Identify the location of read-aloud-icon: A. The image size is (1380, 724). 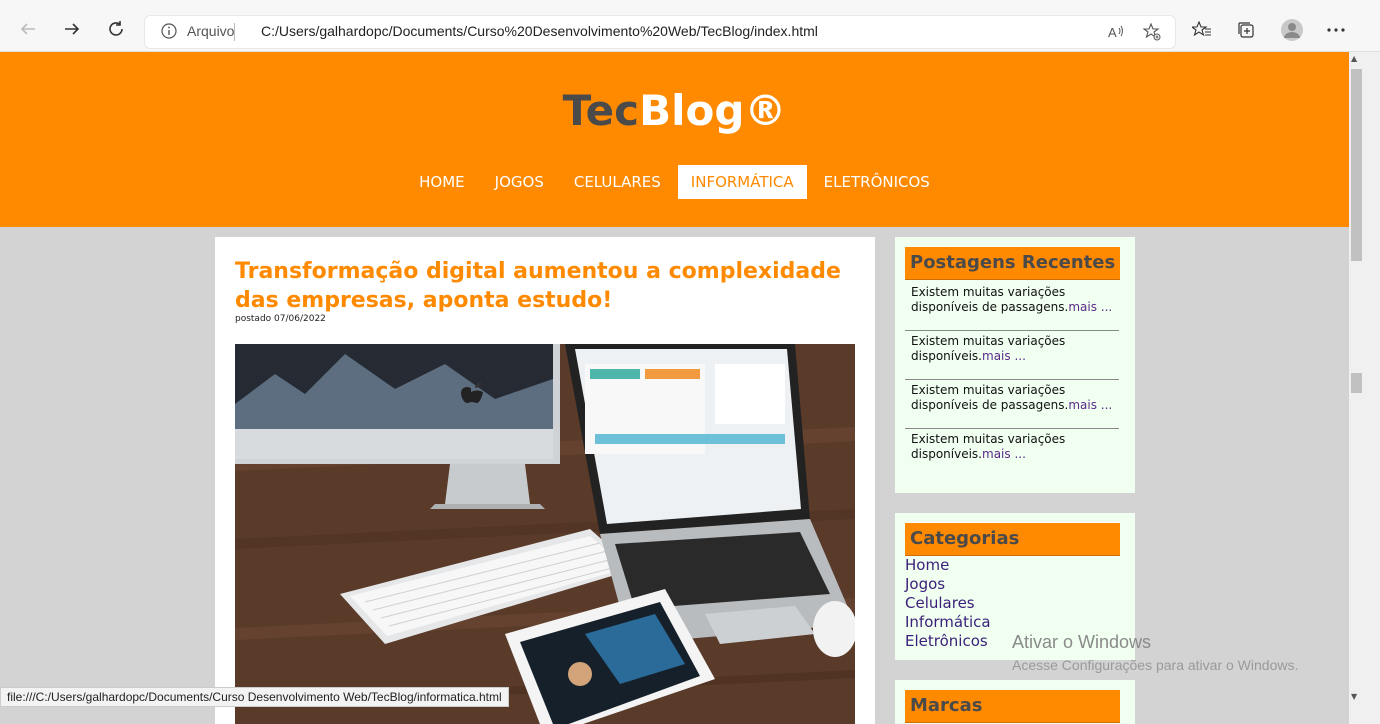
(1117, 32).